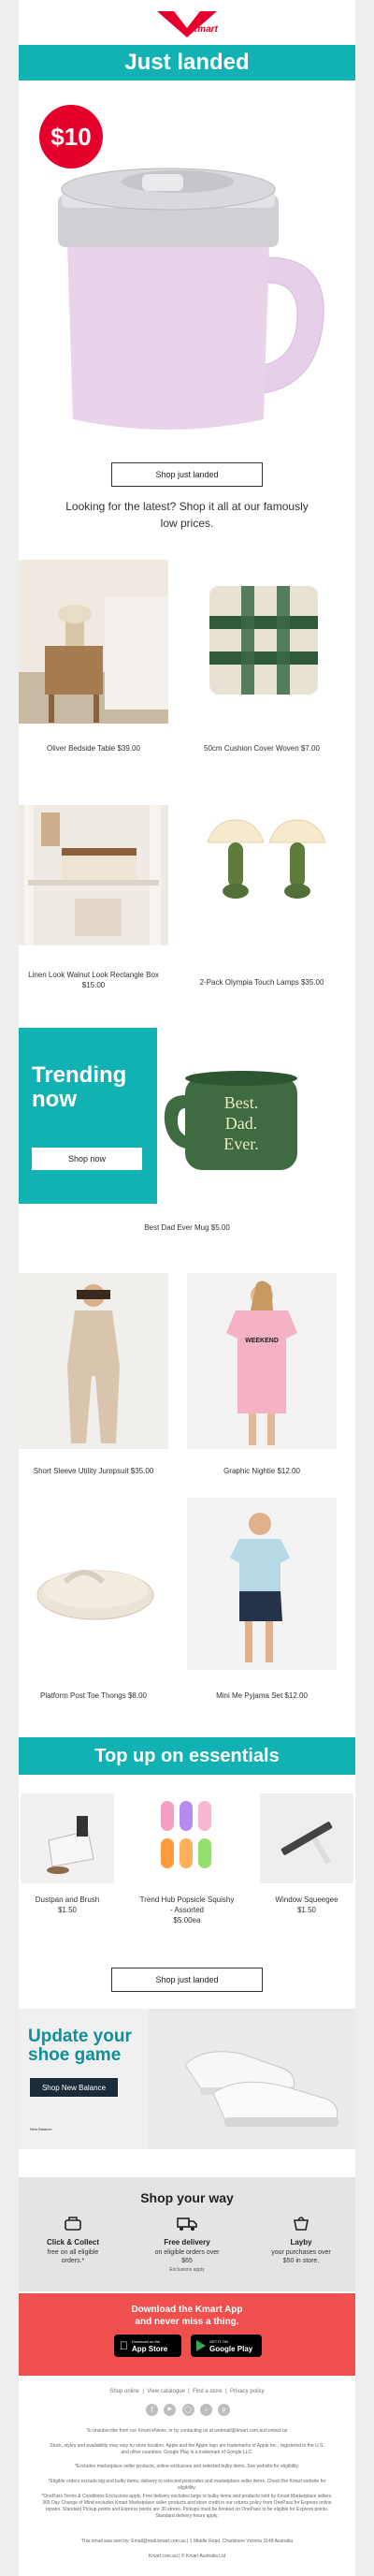 The image size is (374, 2576). Describe the element at coordinates (41, 2129) in the screenshot. I see `new-balance-tag: New Balance` at that location.